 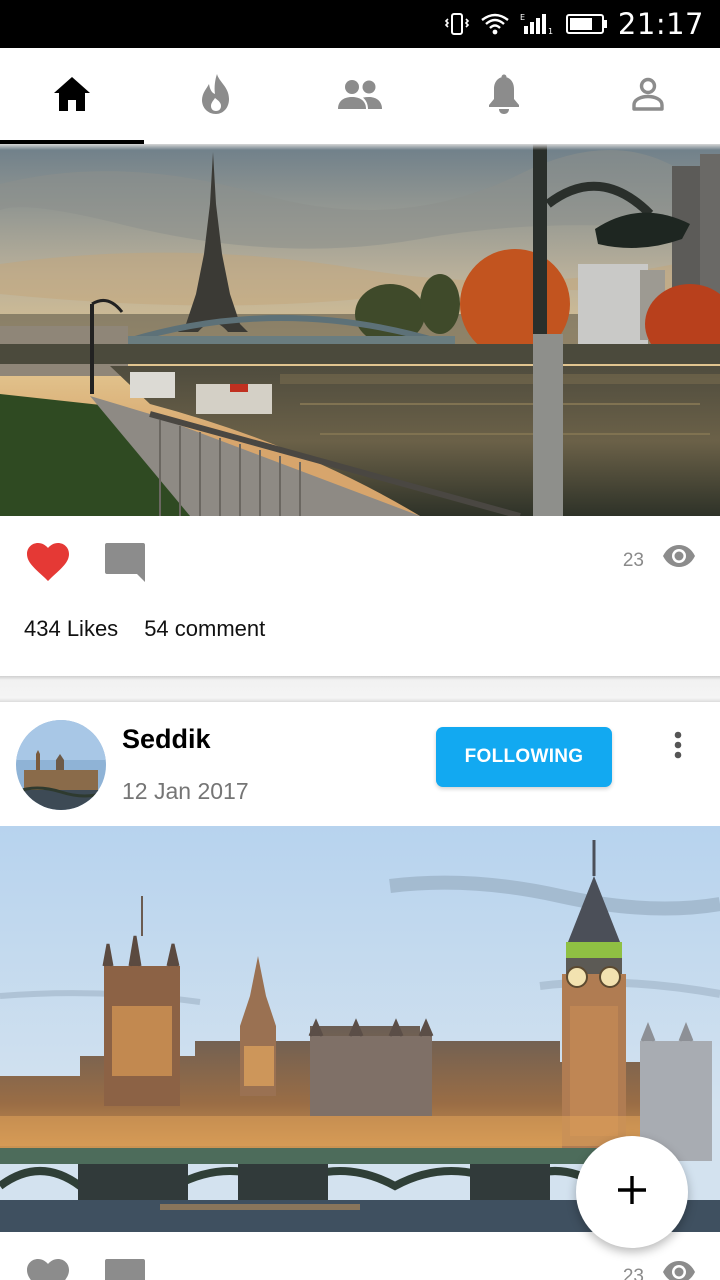 I want to click on tab-home, so click(x=72, y=96).